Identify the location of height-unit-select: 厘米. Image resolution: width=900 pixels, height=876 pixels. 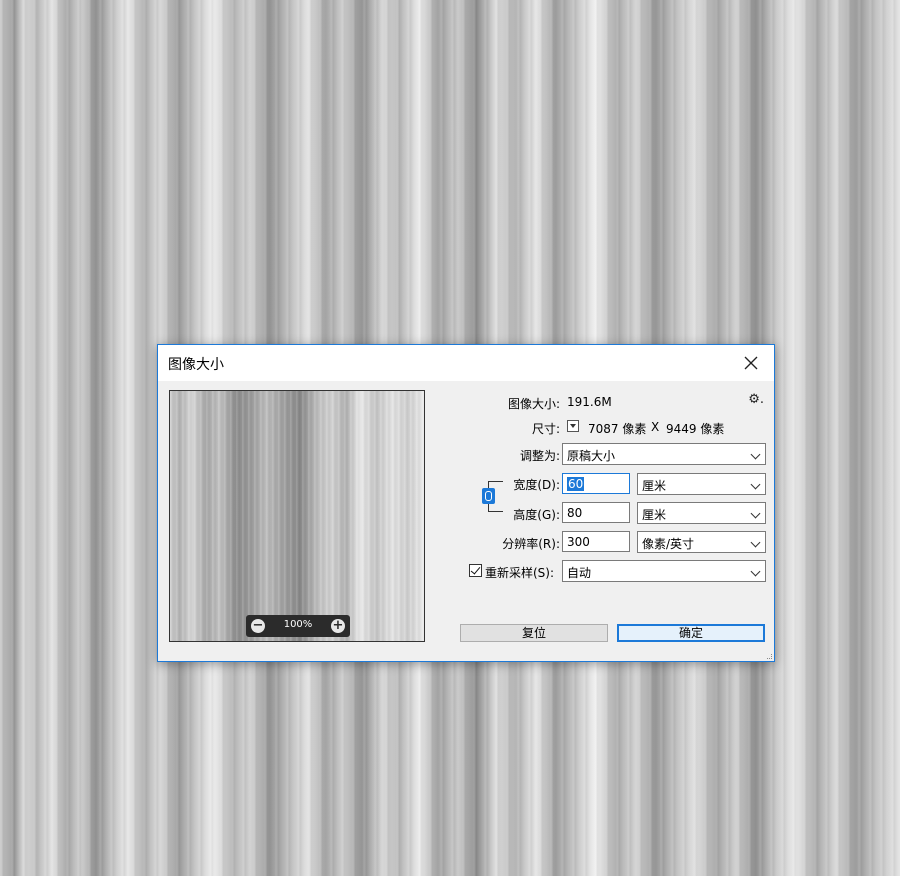
(701, 513).